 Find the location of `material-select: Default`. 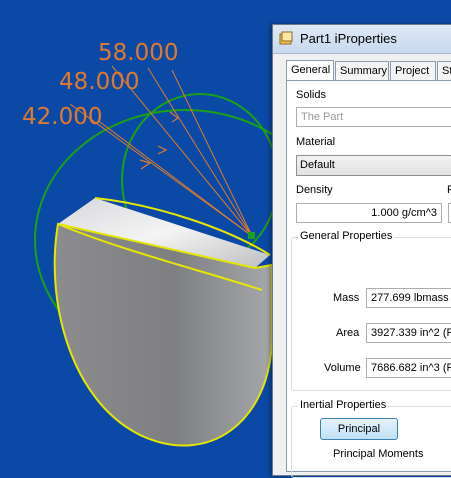

material-select: Default is located at coordinates (373, 165).